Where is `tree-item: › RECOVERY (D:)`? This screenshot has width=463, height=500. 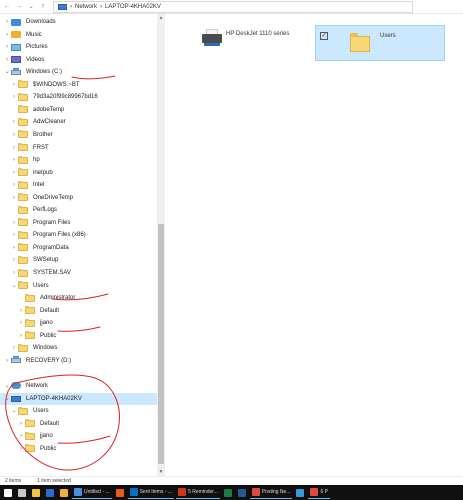
tree-item: › RECOVERY (D:) is located at coordinates (78, 361).